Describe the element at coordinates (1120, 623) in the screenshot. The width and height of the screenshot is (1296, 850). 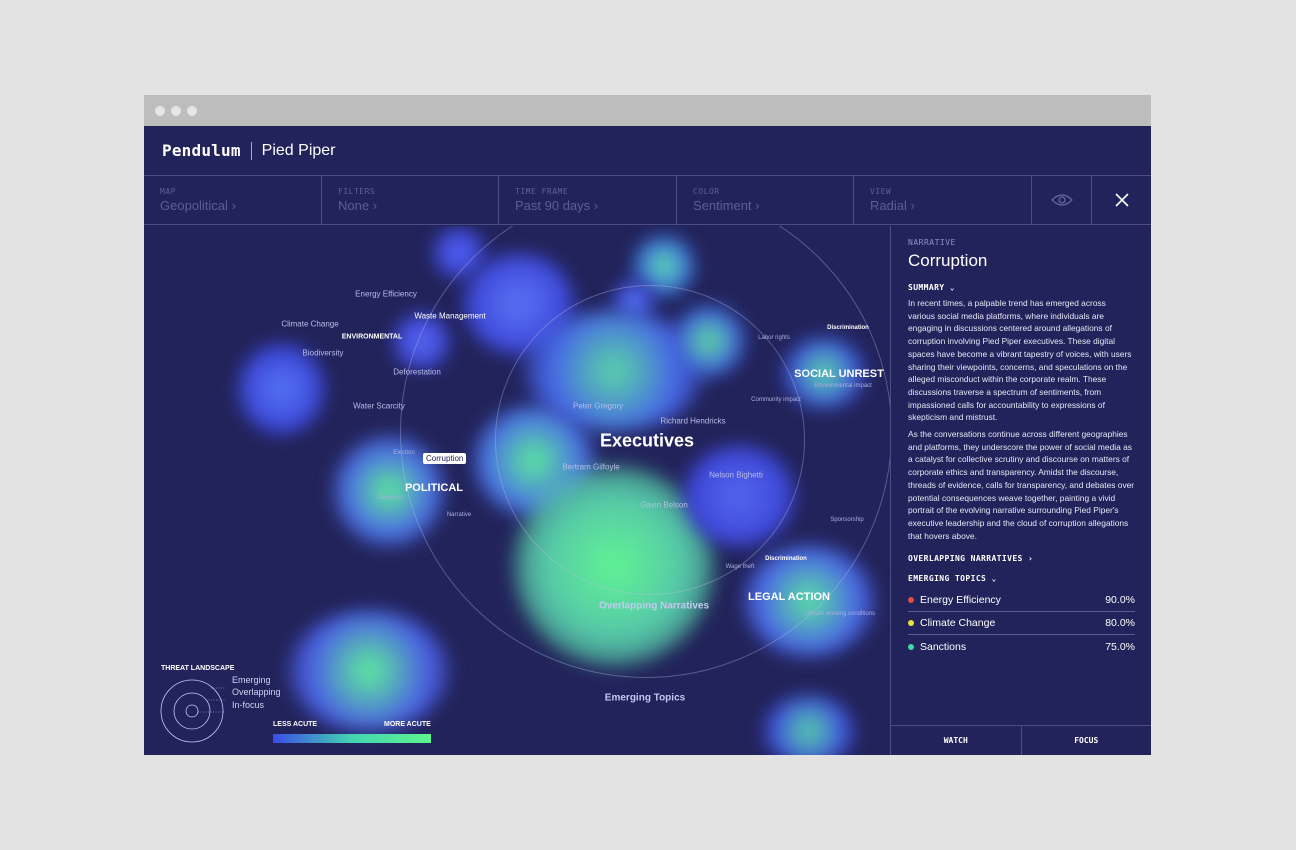
I see `topic-value: 80.0%` at that location.